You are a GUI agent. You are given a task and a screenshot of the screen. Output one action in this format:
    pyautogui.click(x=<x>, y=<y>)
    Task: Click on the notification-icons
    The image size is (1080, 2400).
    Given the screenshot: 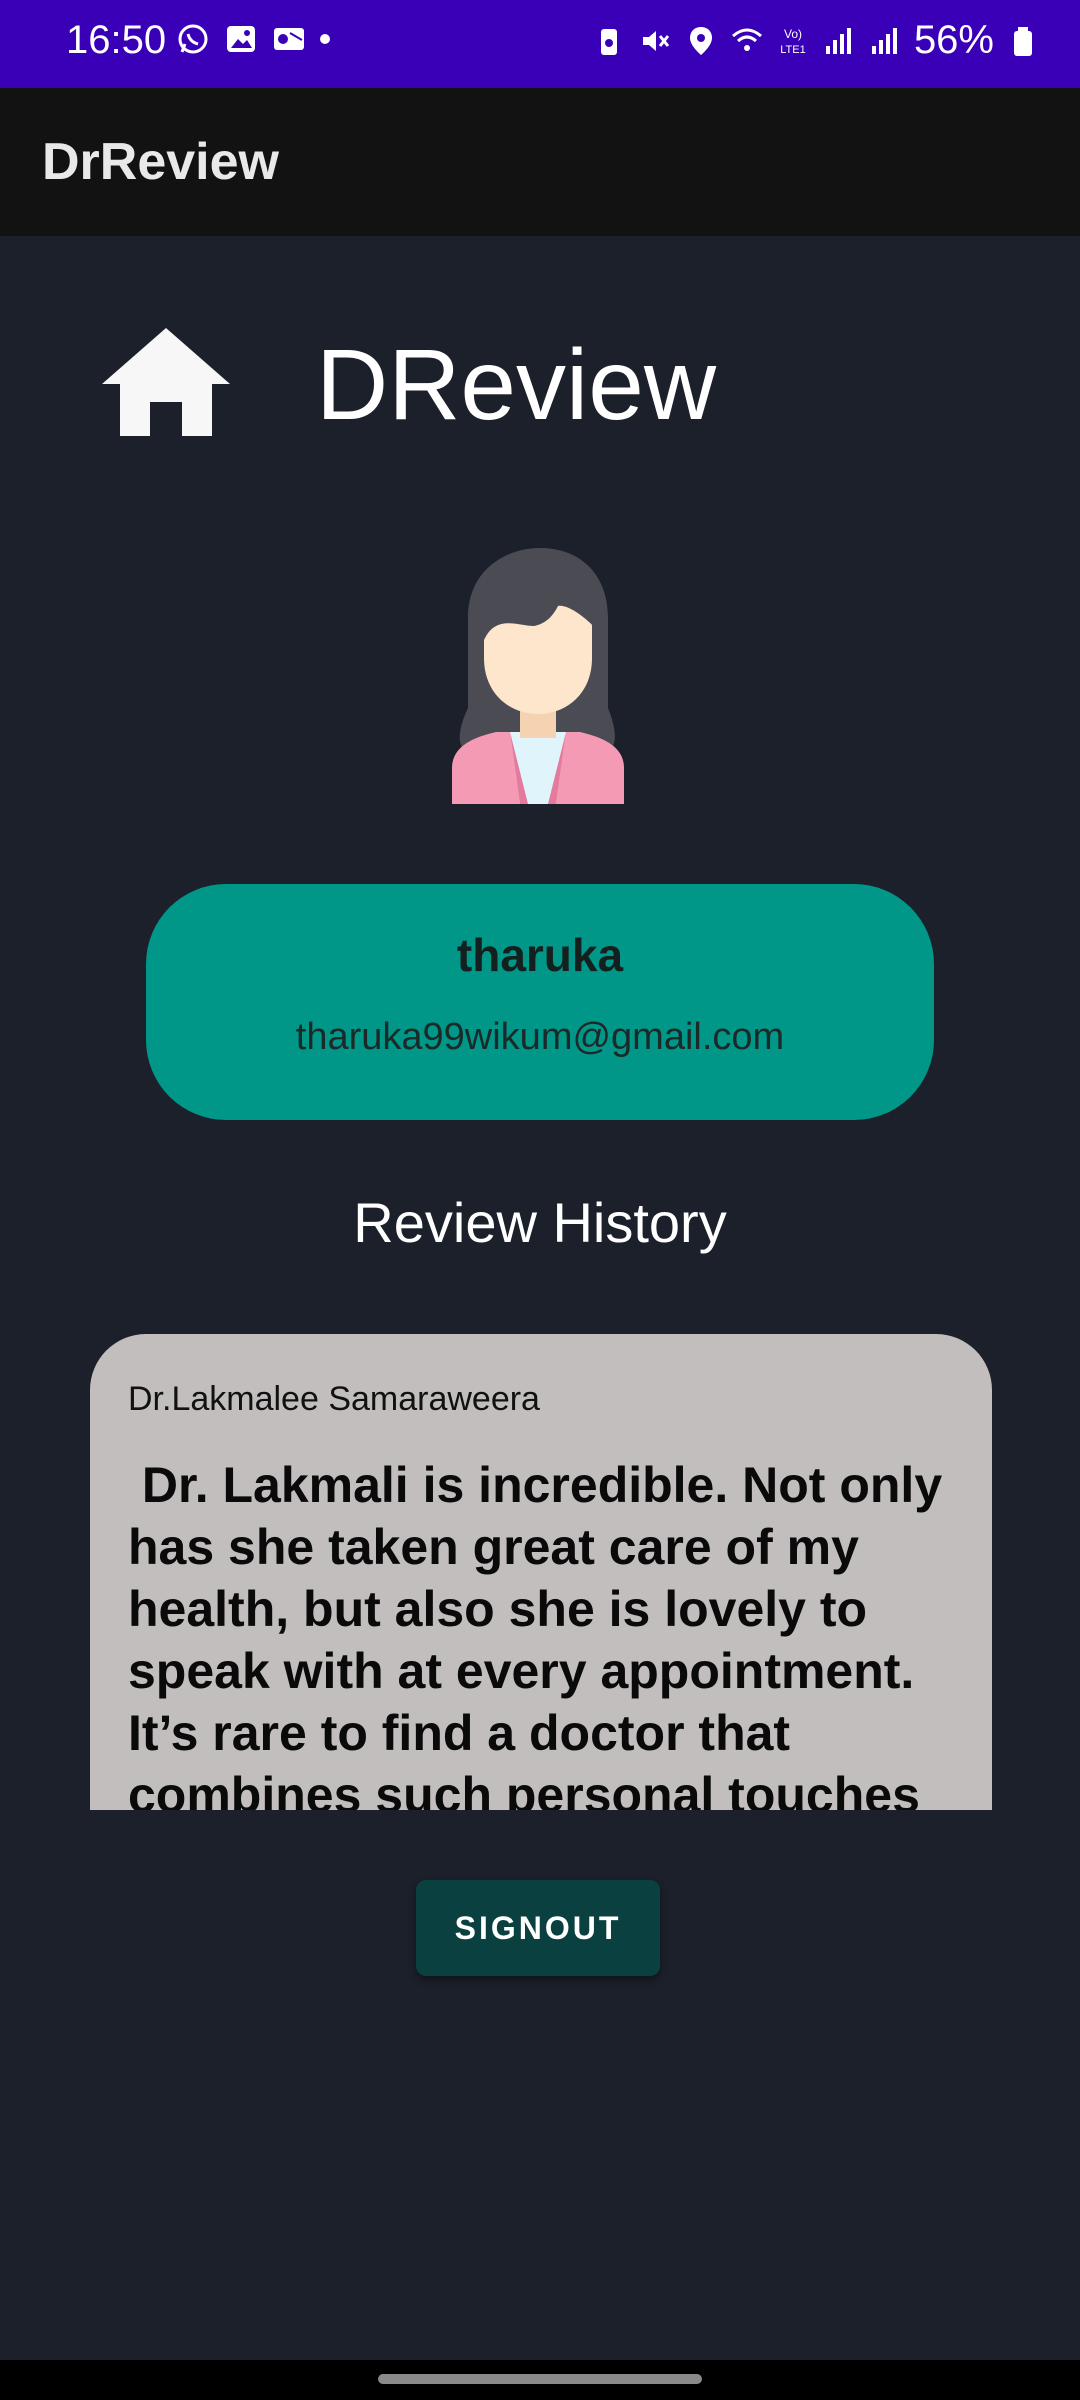 What is the action you would take?
    pyautogui.click(x=253, y=39)
    